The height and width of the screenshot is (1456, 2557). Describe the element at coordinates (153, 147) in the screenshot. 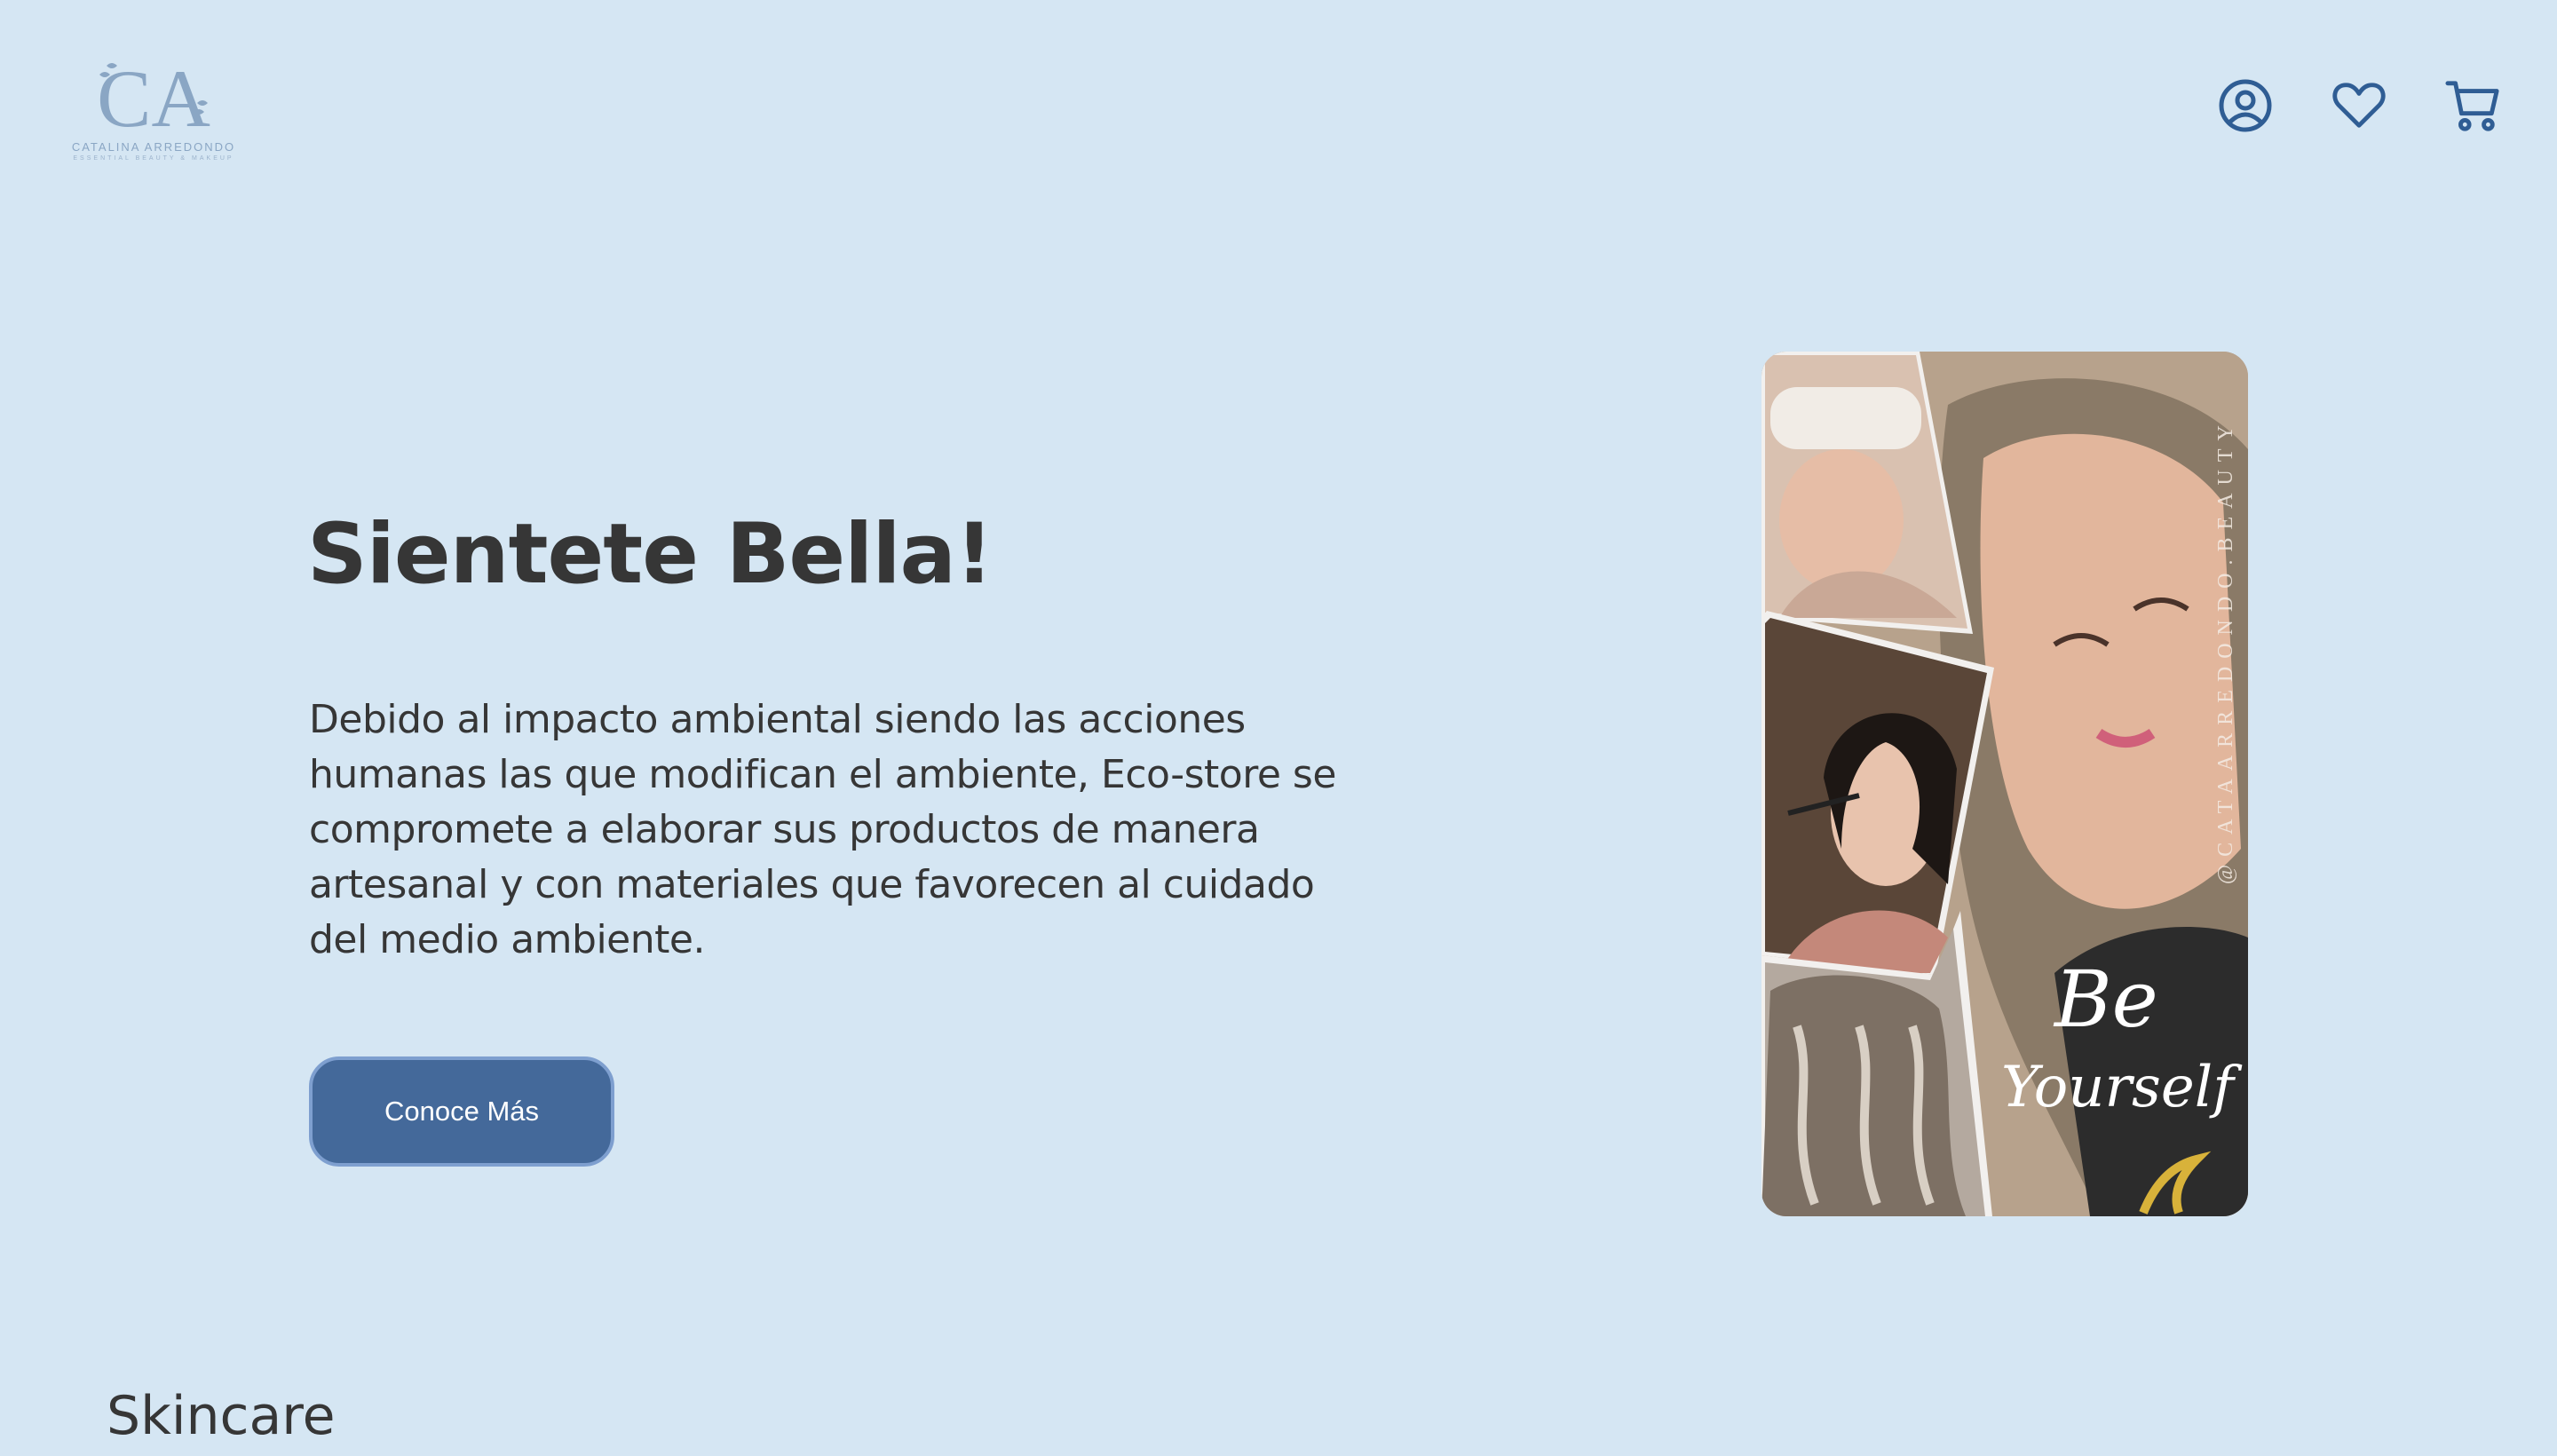

I see `logo-brand-name: CATALINA ARREDONDO` at that location.